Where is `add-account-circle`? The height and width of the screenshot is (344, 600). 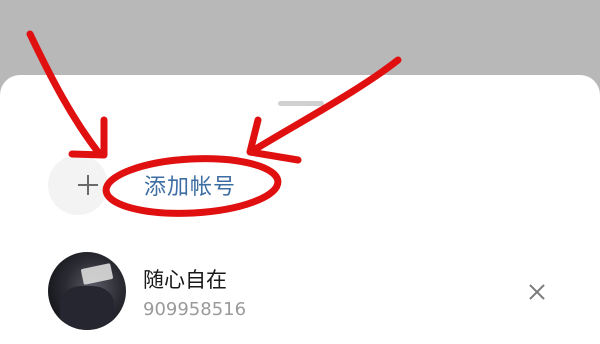
add-account-circle is located at coordinates (78, 185).